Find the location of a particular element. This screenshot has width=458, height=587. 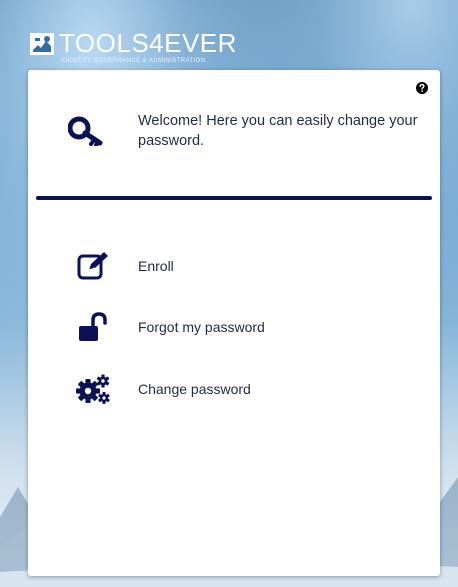

logo-mark-icon is located at coordinates (42, 44).